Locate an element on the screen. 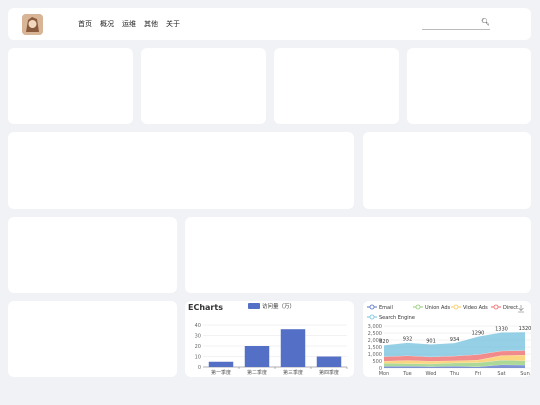 The width and height of the screenshot is (540, 405). area-data-label: 1290 is located at coordinates (478, 334).